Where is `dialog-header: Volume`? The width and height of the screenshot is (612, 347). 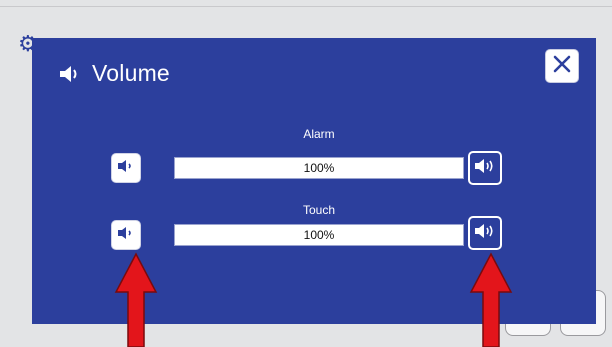 dialog-header: Volume is located at coordinates (114, 73).